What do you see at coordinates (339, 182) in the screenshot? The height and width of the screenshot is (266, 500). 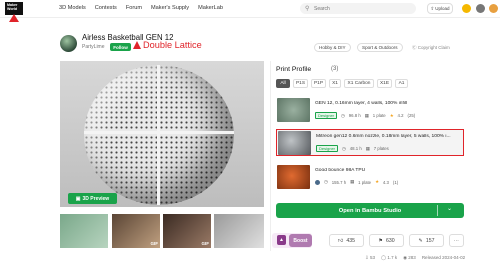 I see `print-time: 155.7 h` at bounding box center [339, 182].